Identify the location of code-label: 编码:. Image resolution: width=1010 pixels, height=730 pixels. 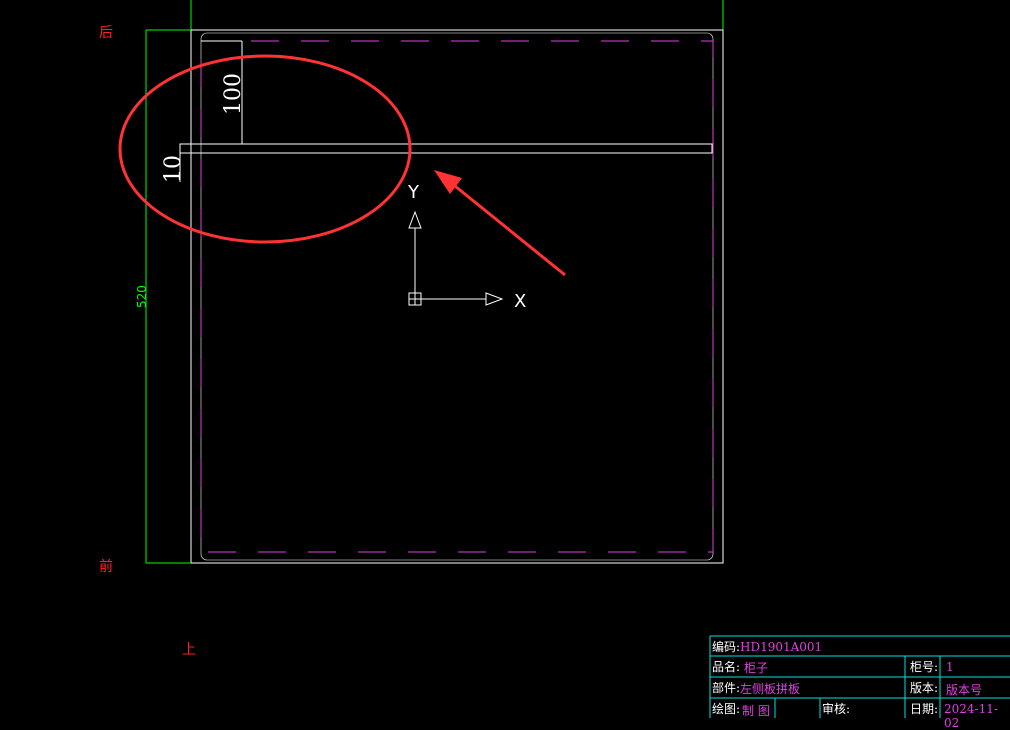
(726, 647).